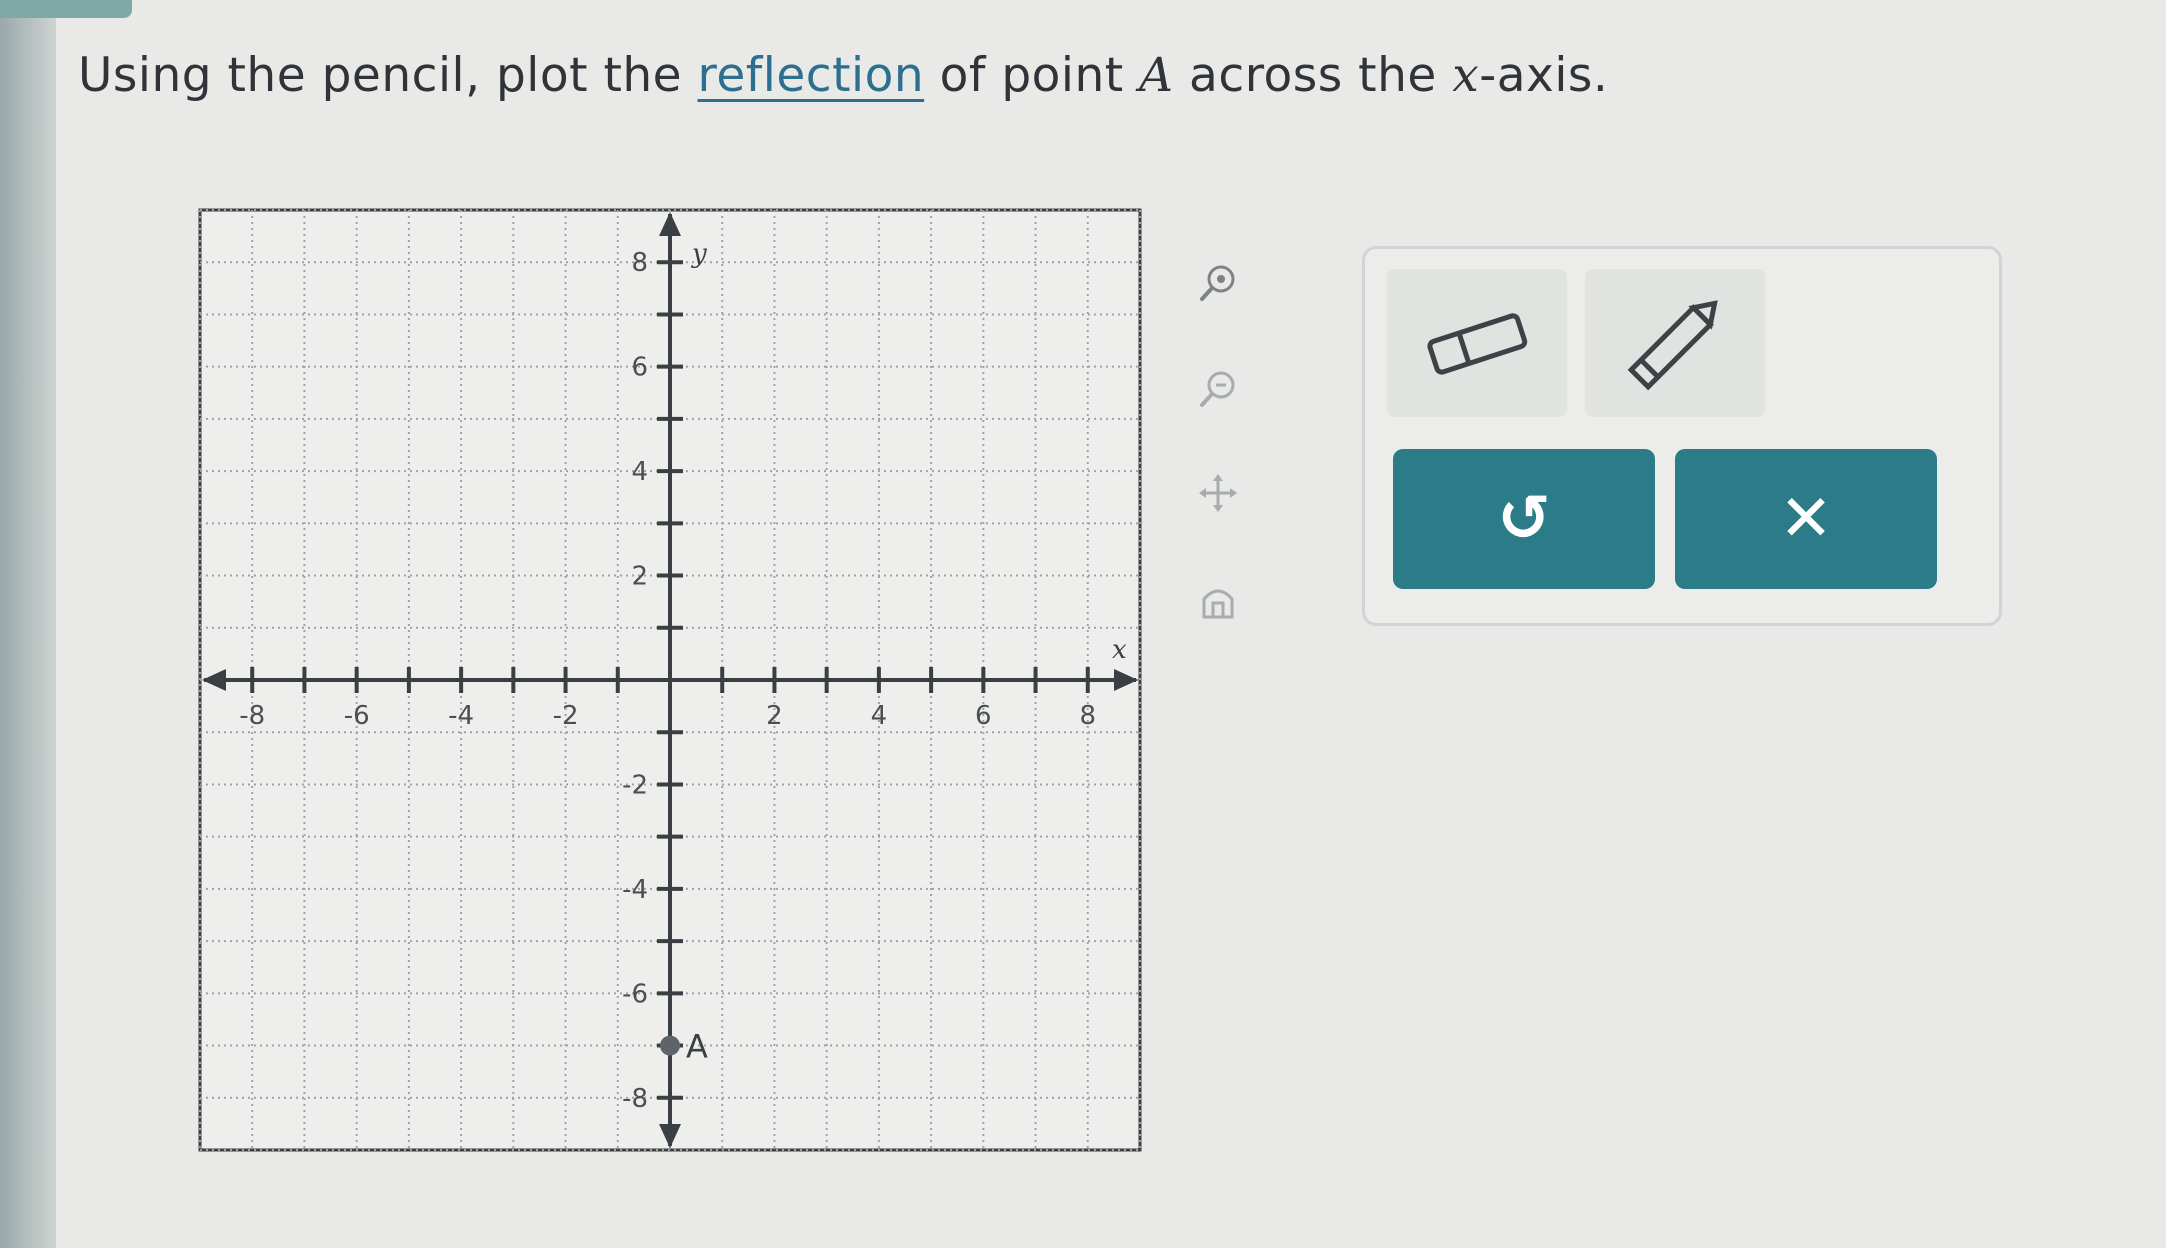 The image size is (2166, 1248). Describe the element at coordinates (66, 9) in the screenshot. I see `top-tab` at that location.